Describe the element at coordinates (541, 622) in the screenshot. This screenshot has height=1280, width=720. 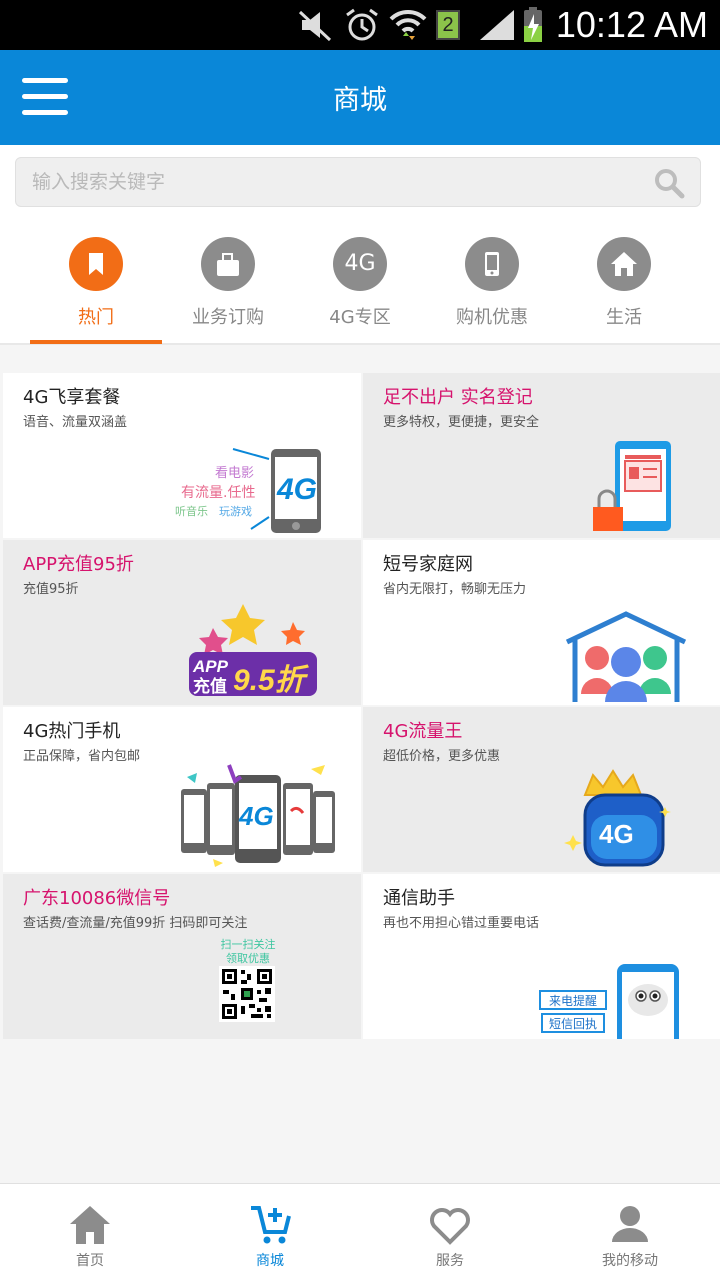
I see `promo-card-family-network: 短号家庭网 省内无限打，畅聊无压力` at that location.